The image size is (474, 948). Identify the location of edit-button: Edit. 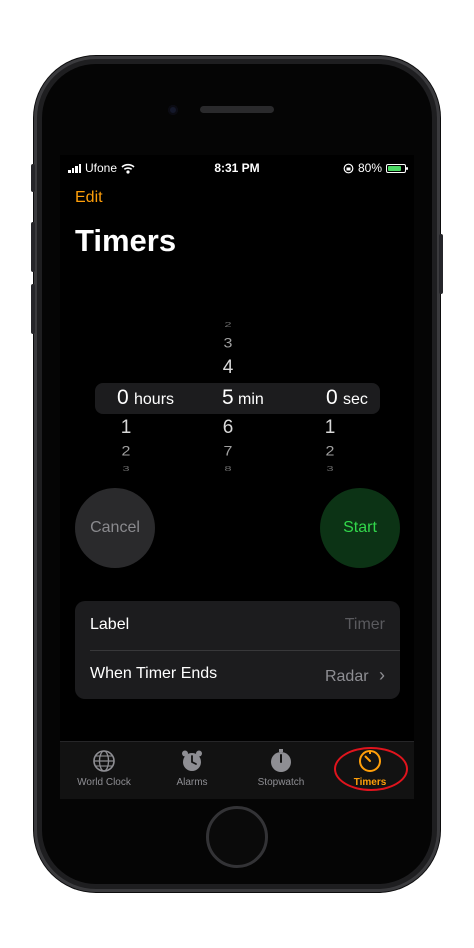
(89, 198).